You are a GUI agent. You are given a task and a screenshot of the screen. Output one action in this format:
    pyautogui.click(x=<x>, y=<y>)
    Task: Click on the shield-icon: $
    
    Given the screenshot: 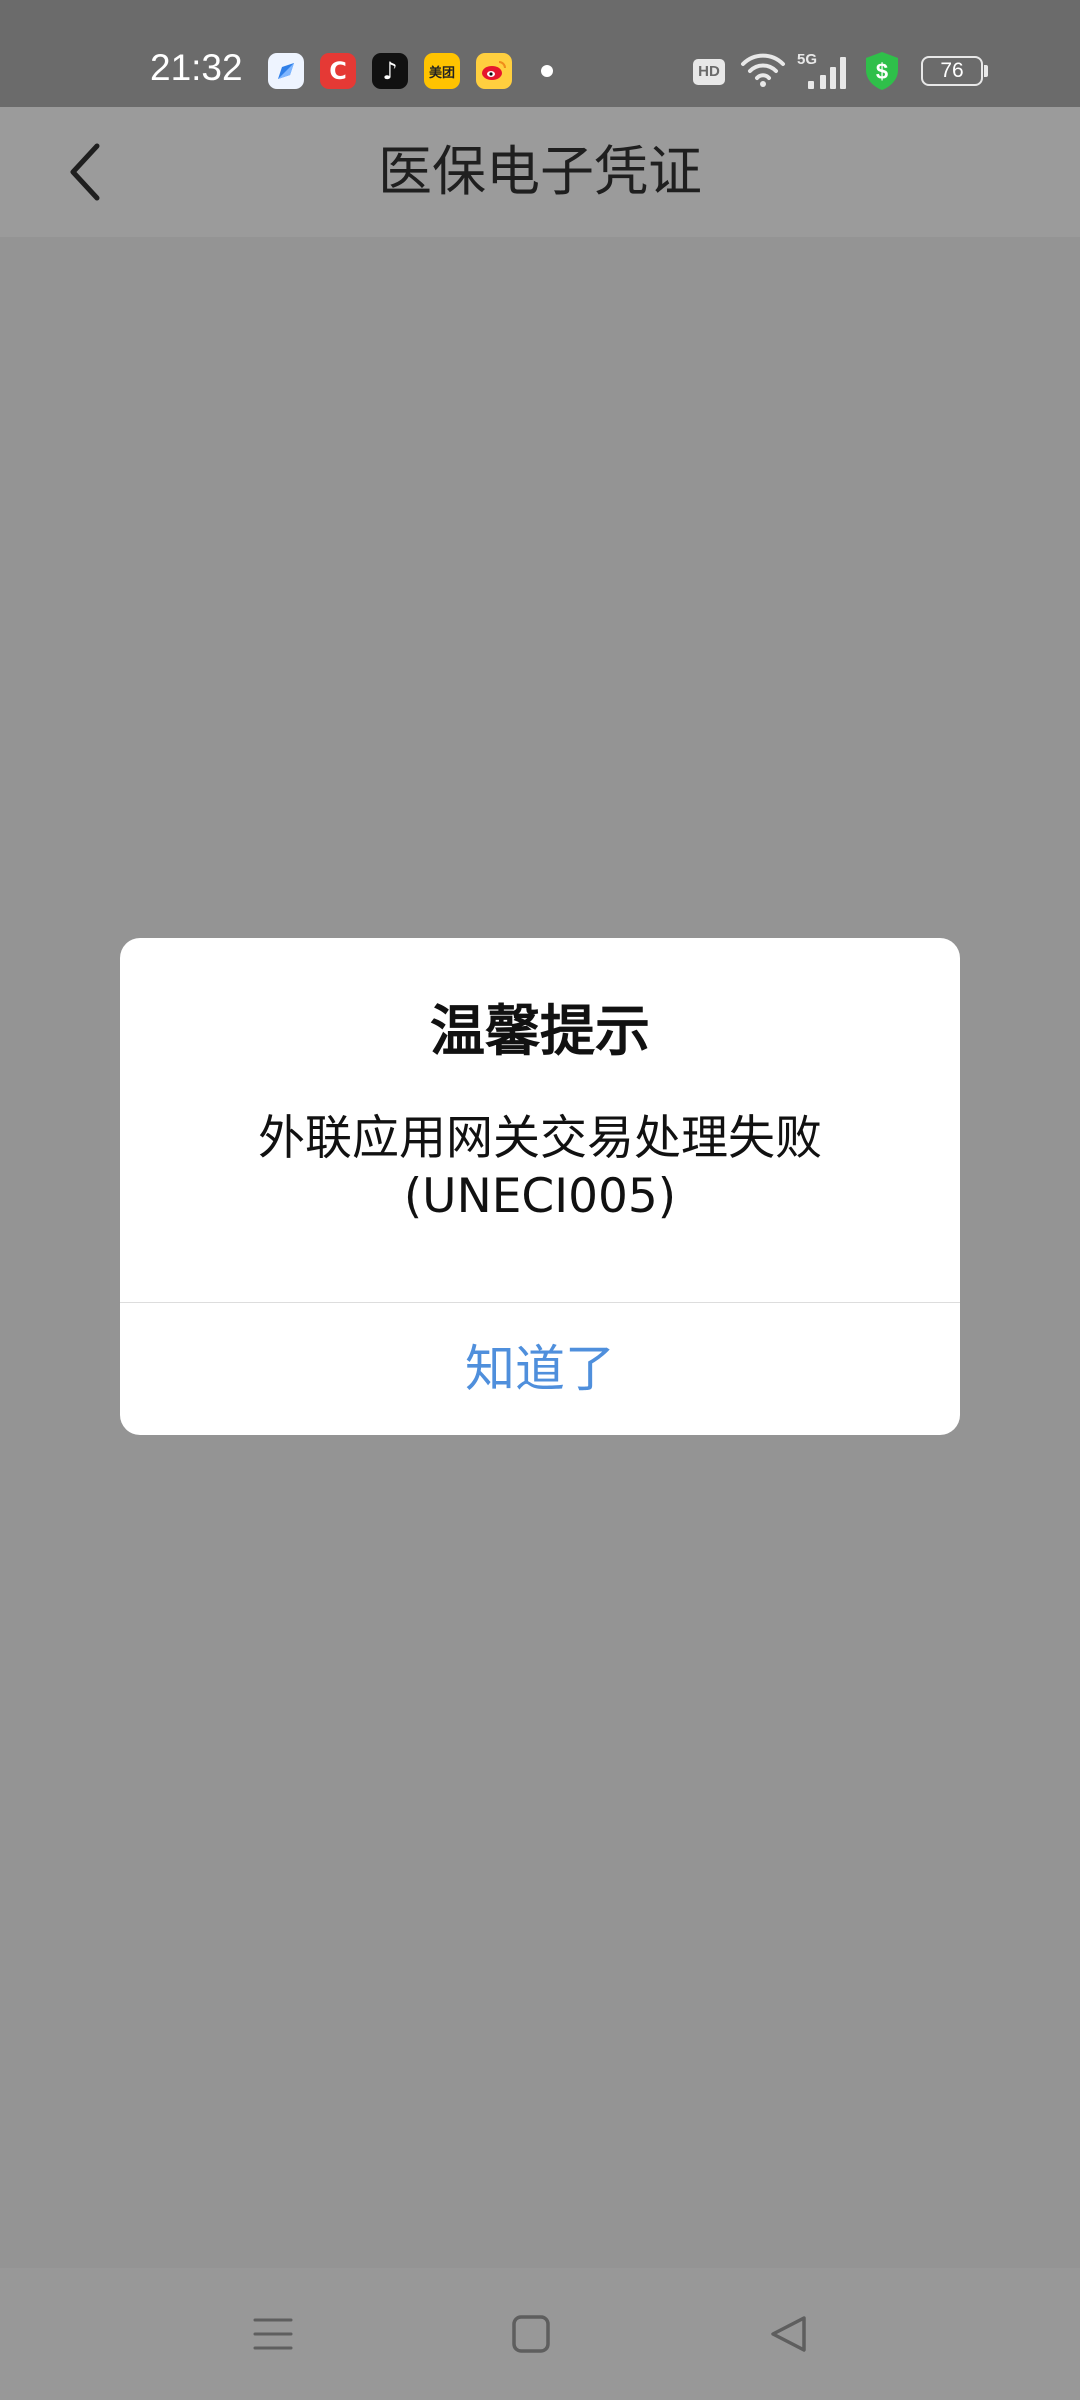 What is the action you would take?
    pyautogui.click(x=882, y=71)
    